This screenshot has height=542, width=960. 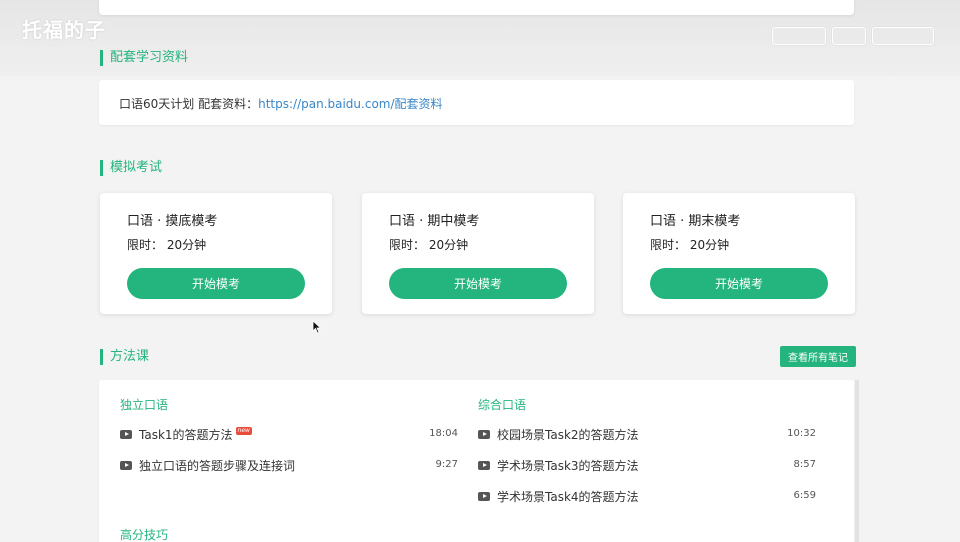 What do you see at coordinates (131, 168) in the screenshot?
I see `exams-section-title: 模拟考试` at bounding box center [131, 168].